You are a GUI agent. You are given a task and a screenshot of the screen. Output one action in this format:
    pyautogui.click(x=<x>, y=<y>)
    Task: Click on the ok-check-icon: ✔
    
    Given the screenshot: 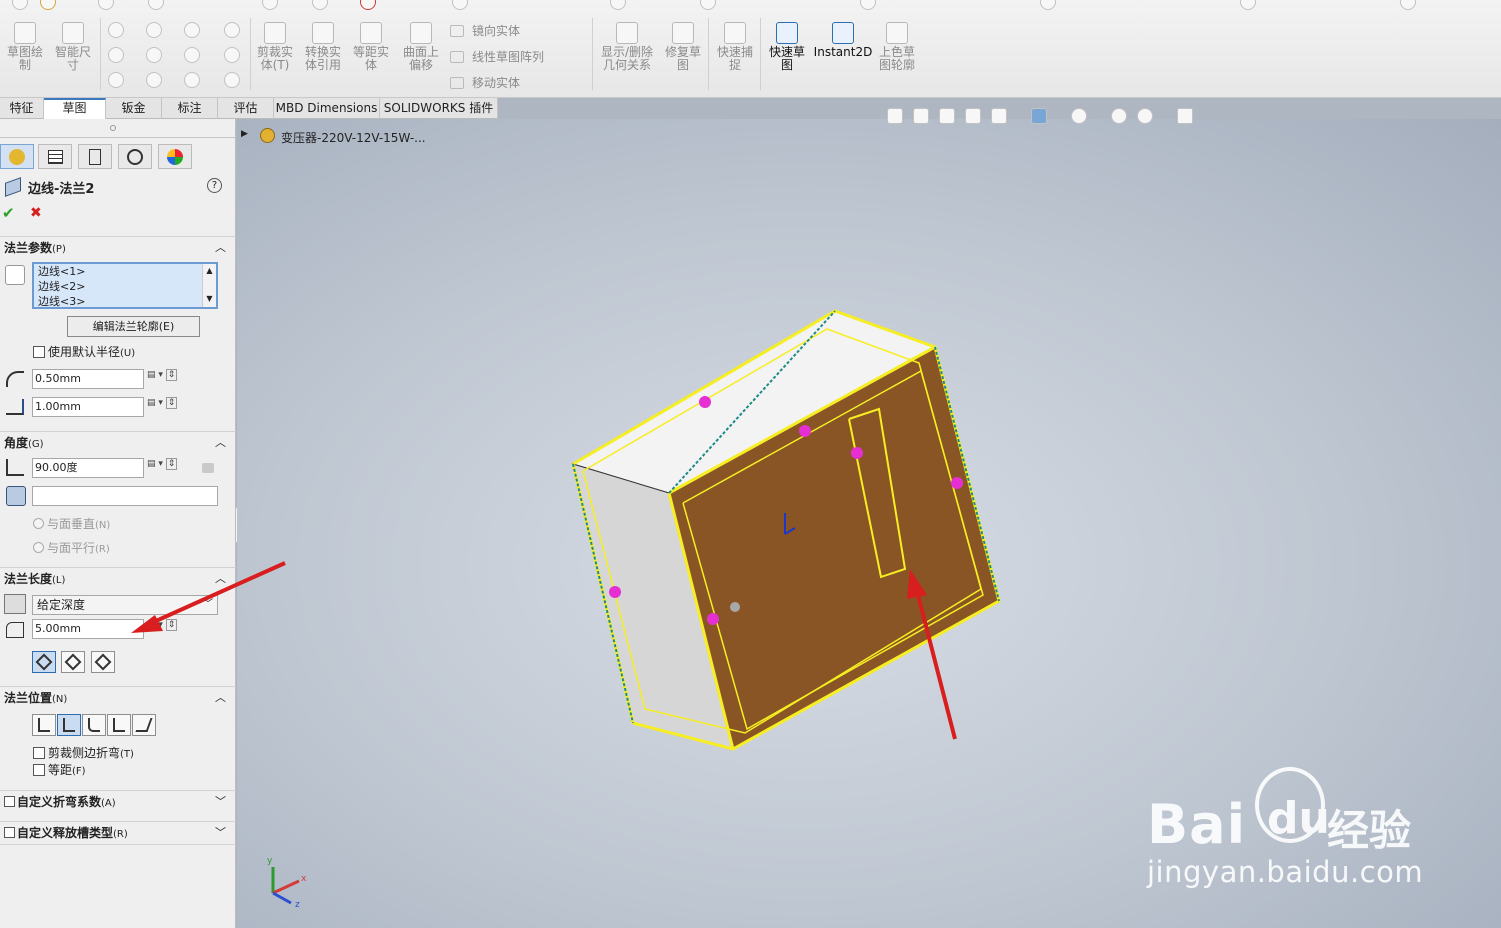 What is the action you would take?
    pyautogui.click(x=8, y=213)
    